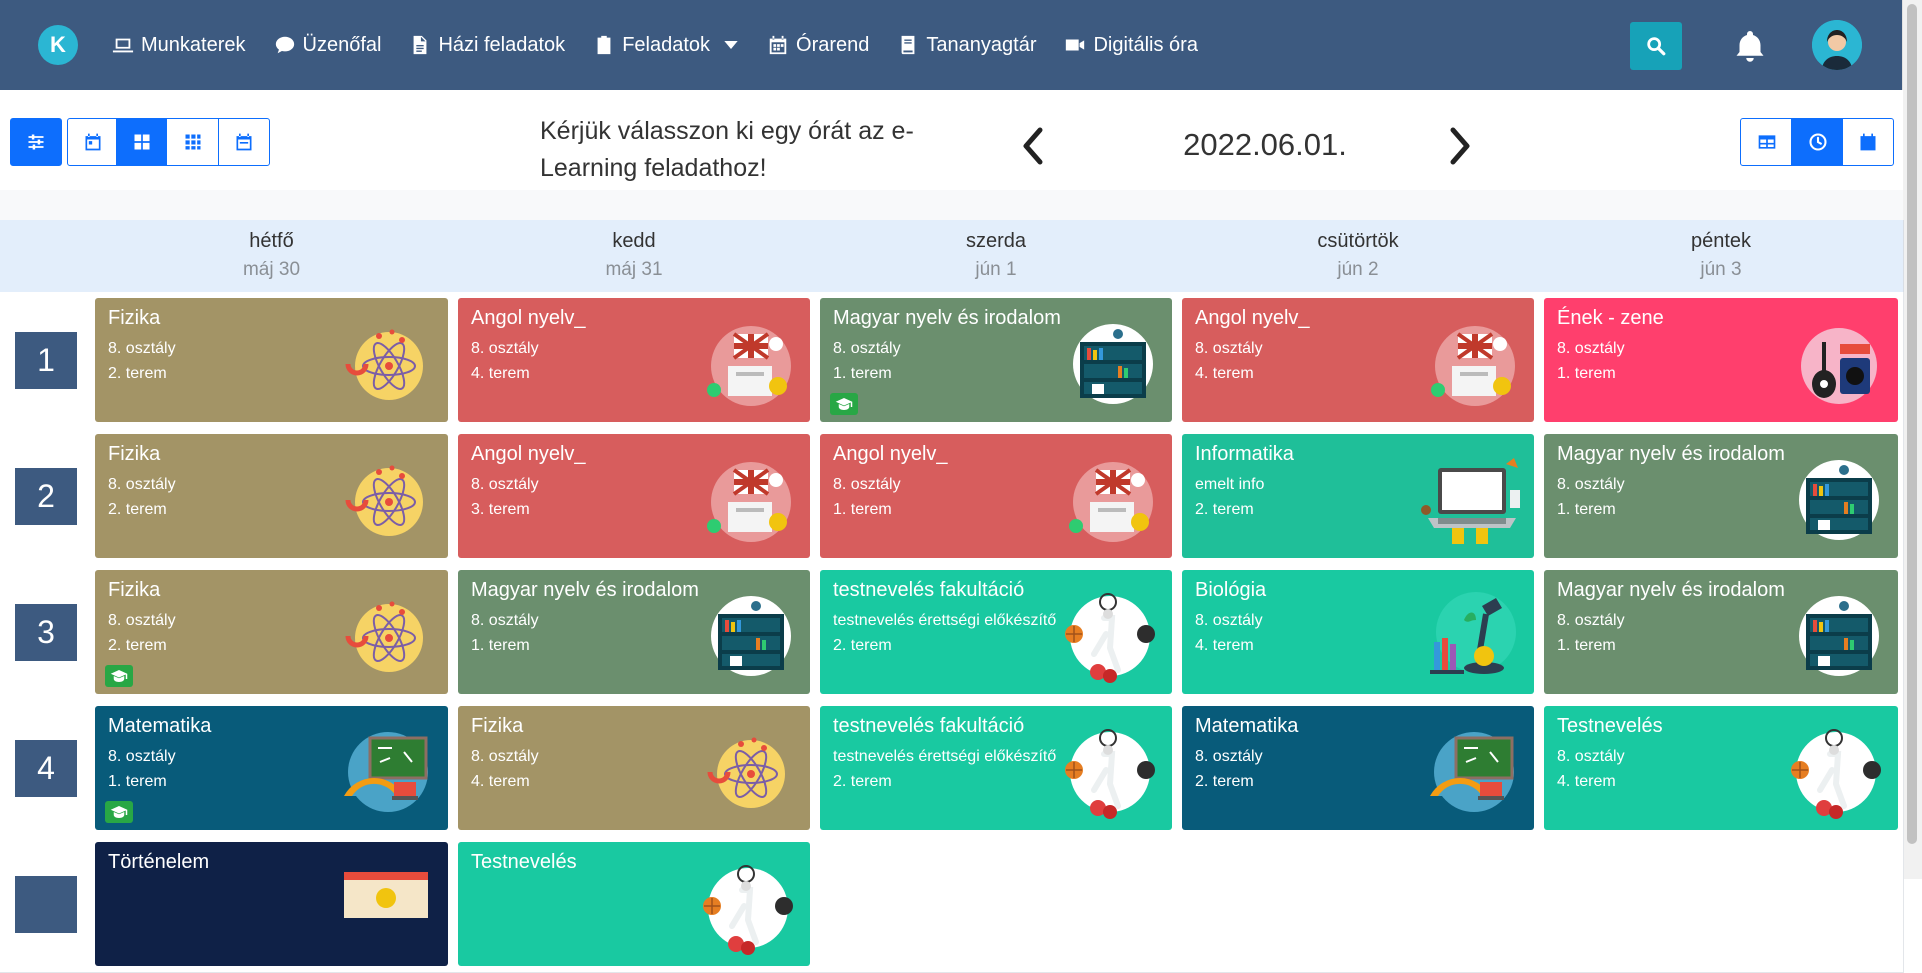 This screenshot has height=973, width=1922. Describe the element at coordinates (1868, 142) in the screenshot. I see `calendar-layout-button` at that location.